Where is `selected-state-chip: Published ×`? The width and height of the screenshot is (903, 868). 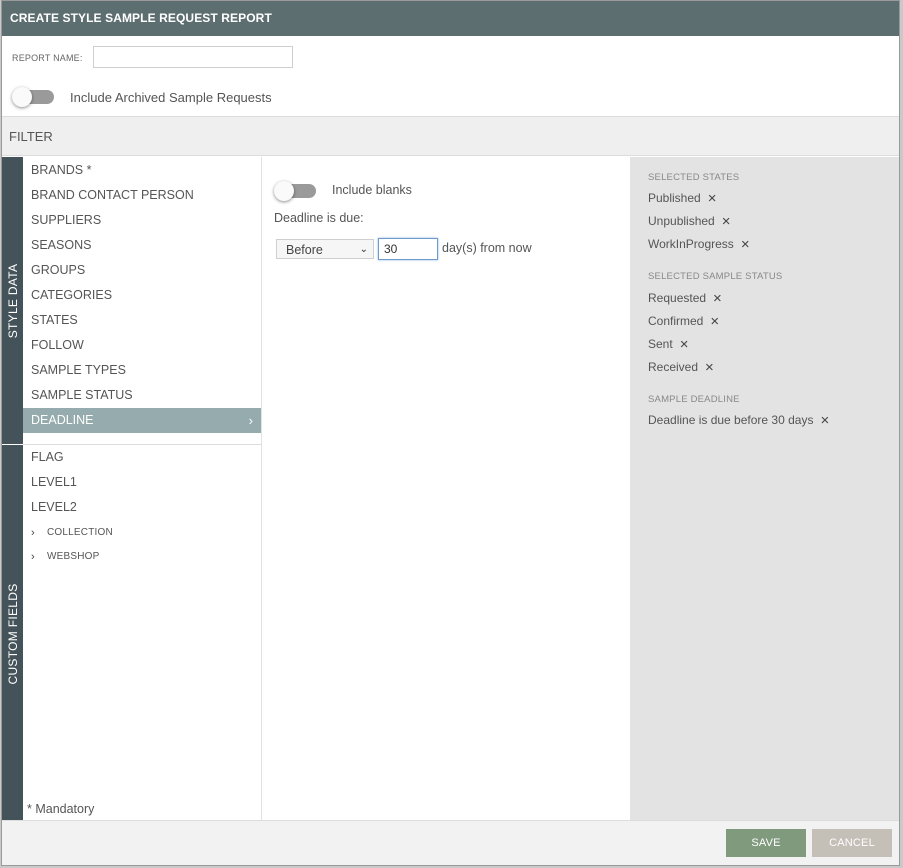 selected-state-chip: Published × is located at coordinates (682, 198).